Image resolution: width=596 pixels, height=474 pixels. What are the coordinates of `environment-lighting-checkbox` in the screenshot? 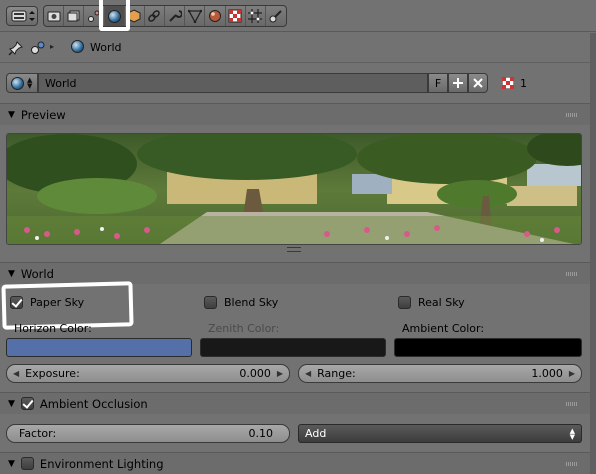 It's located at (27, 463).